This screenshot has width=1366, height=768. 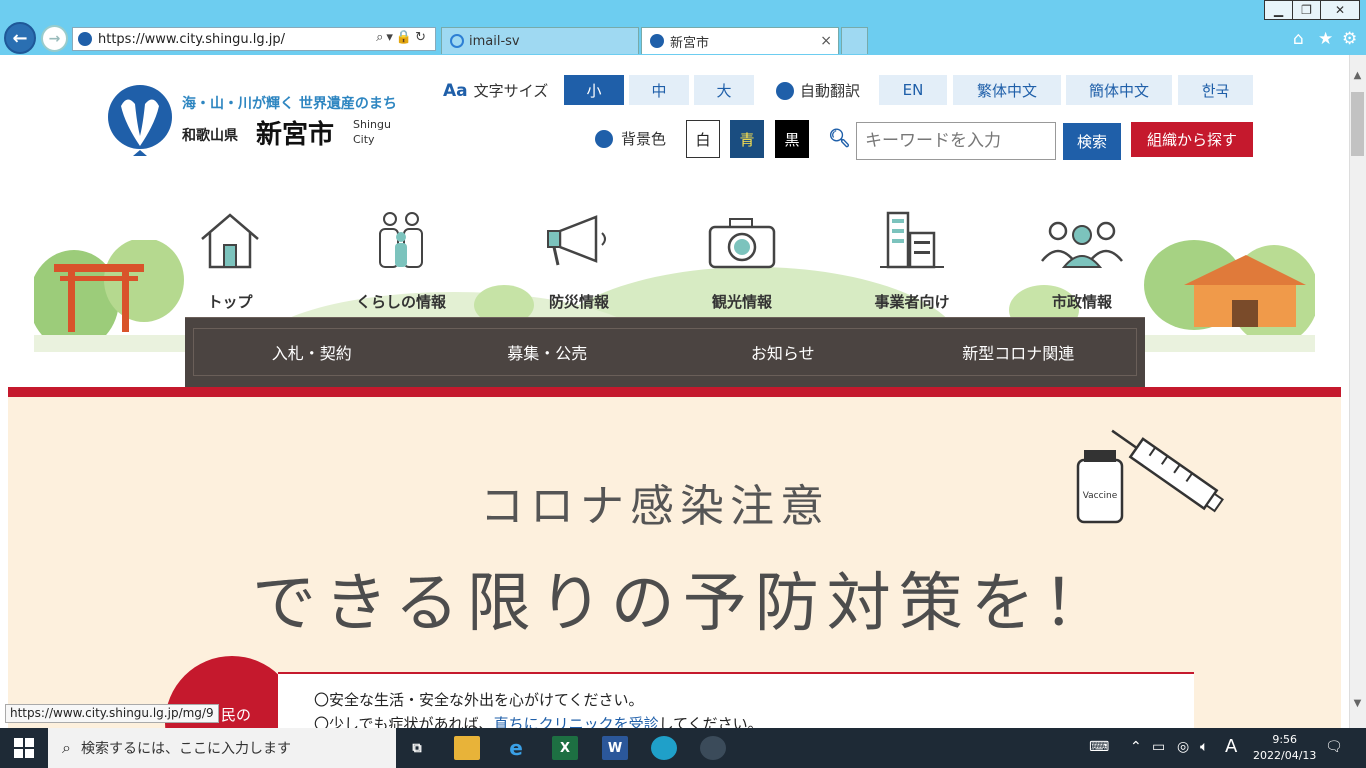 What do you see at coordinates (644, 139) in the screenshot?
I see `bg-color-label-text: 背景色` at bounding box center [644, 139].